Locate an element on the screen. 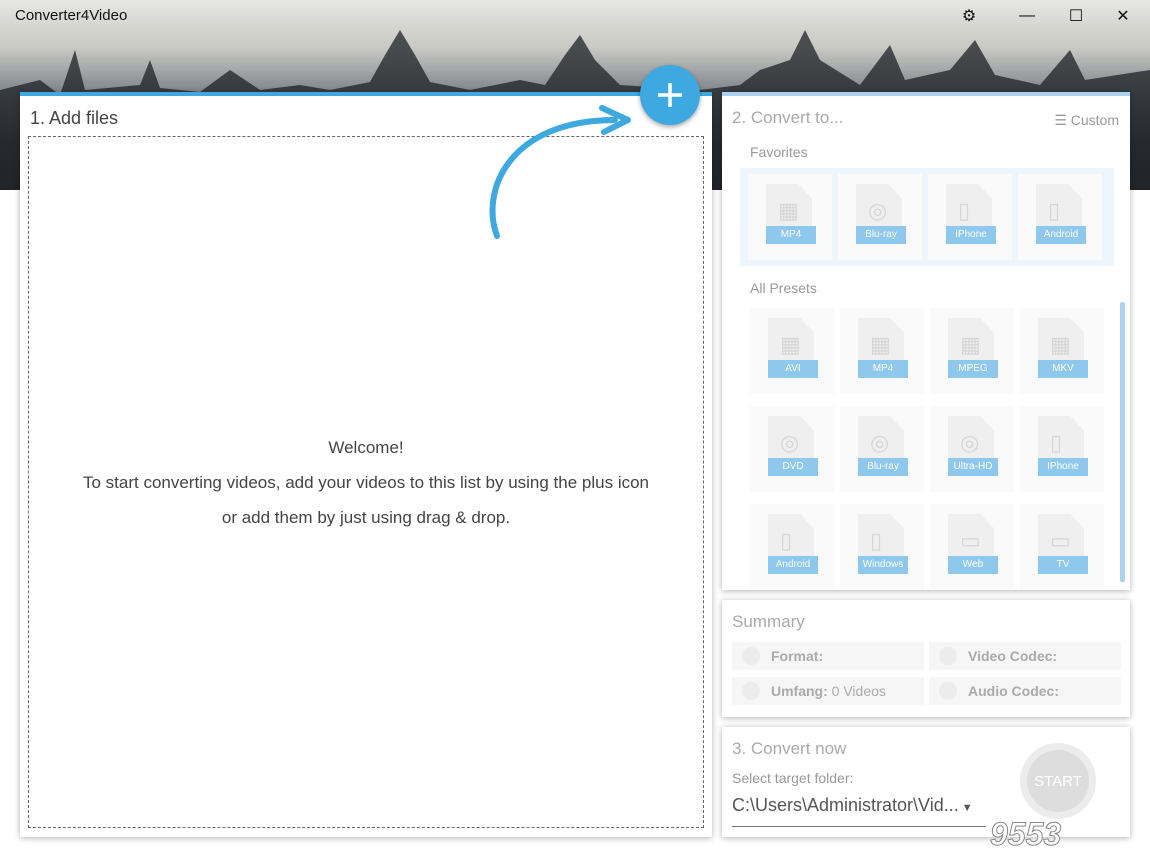 Image resolution: width=1150 pixels, height=855 pixels. add-files-button is located at coordinates (670, 95).